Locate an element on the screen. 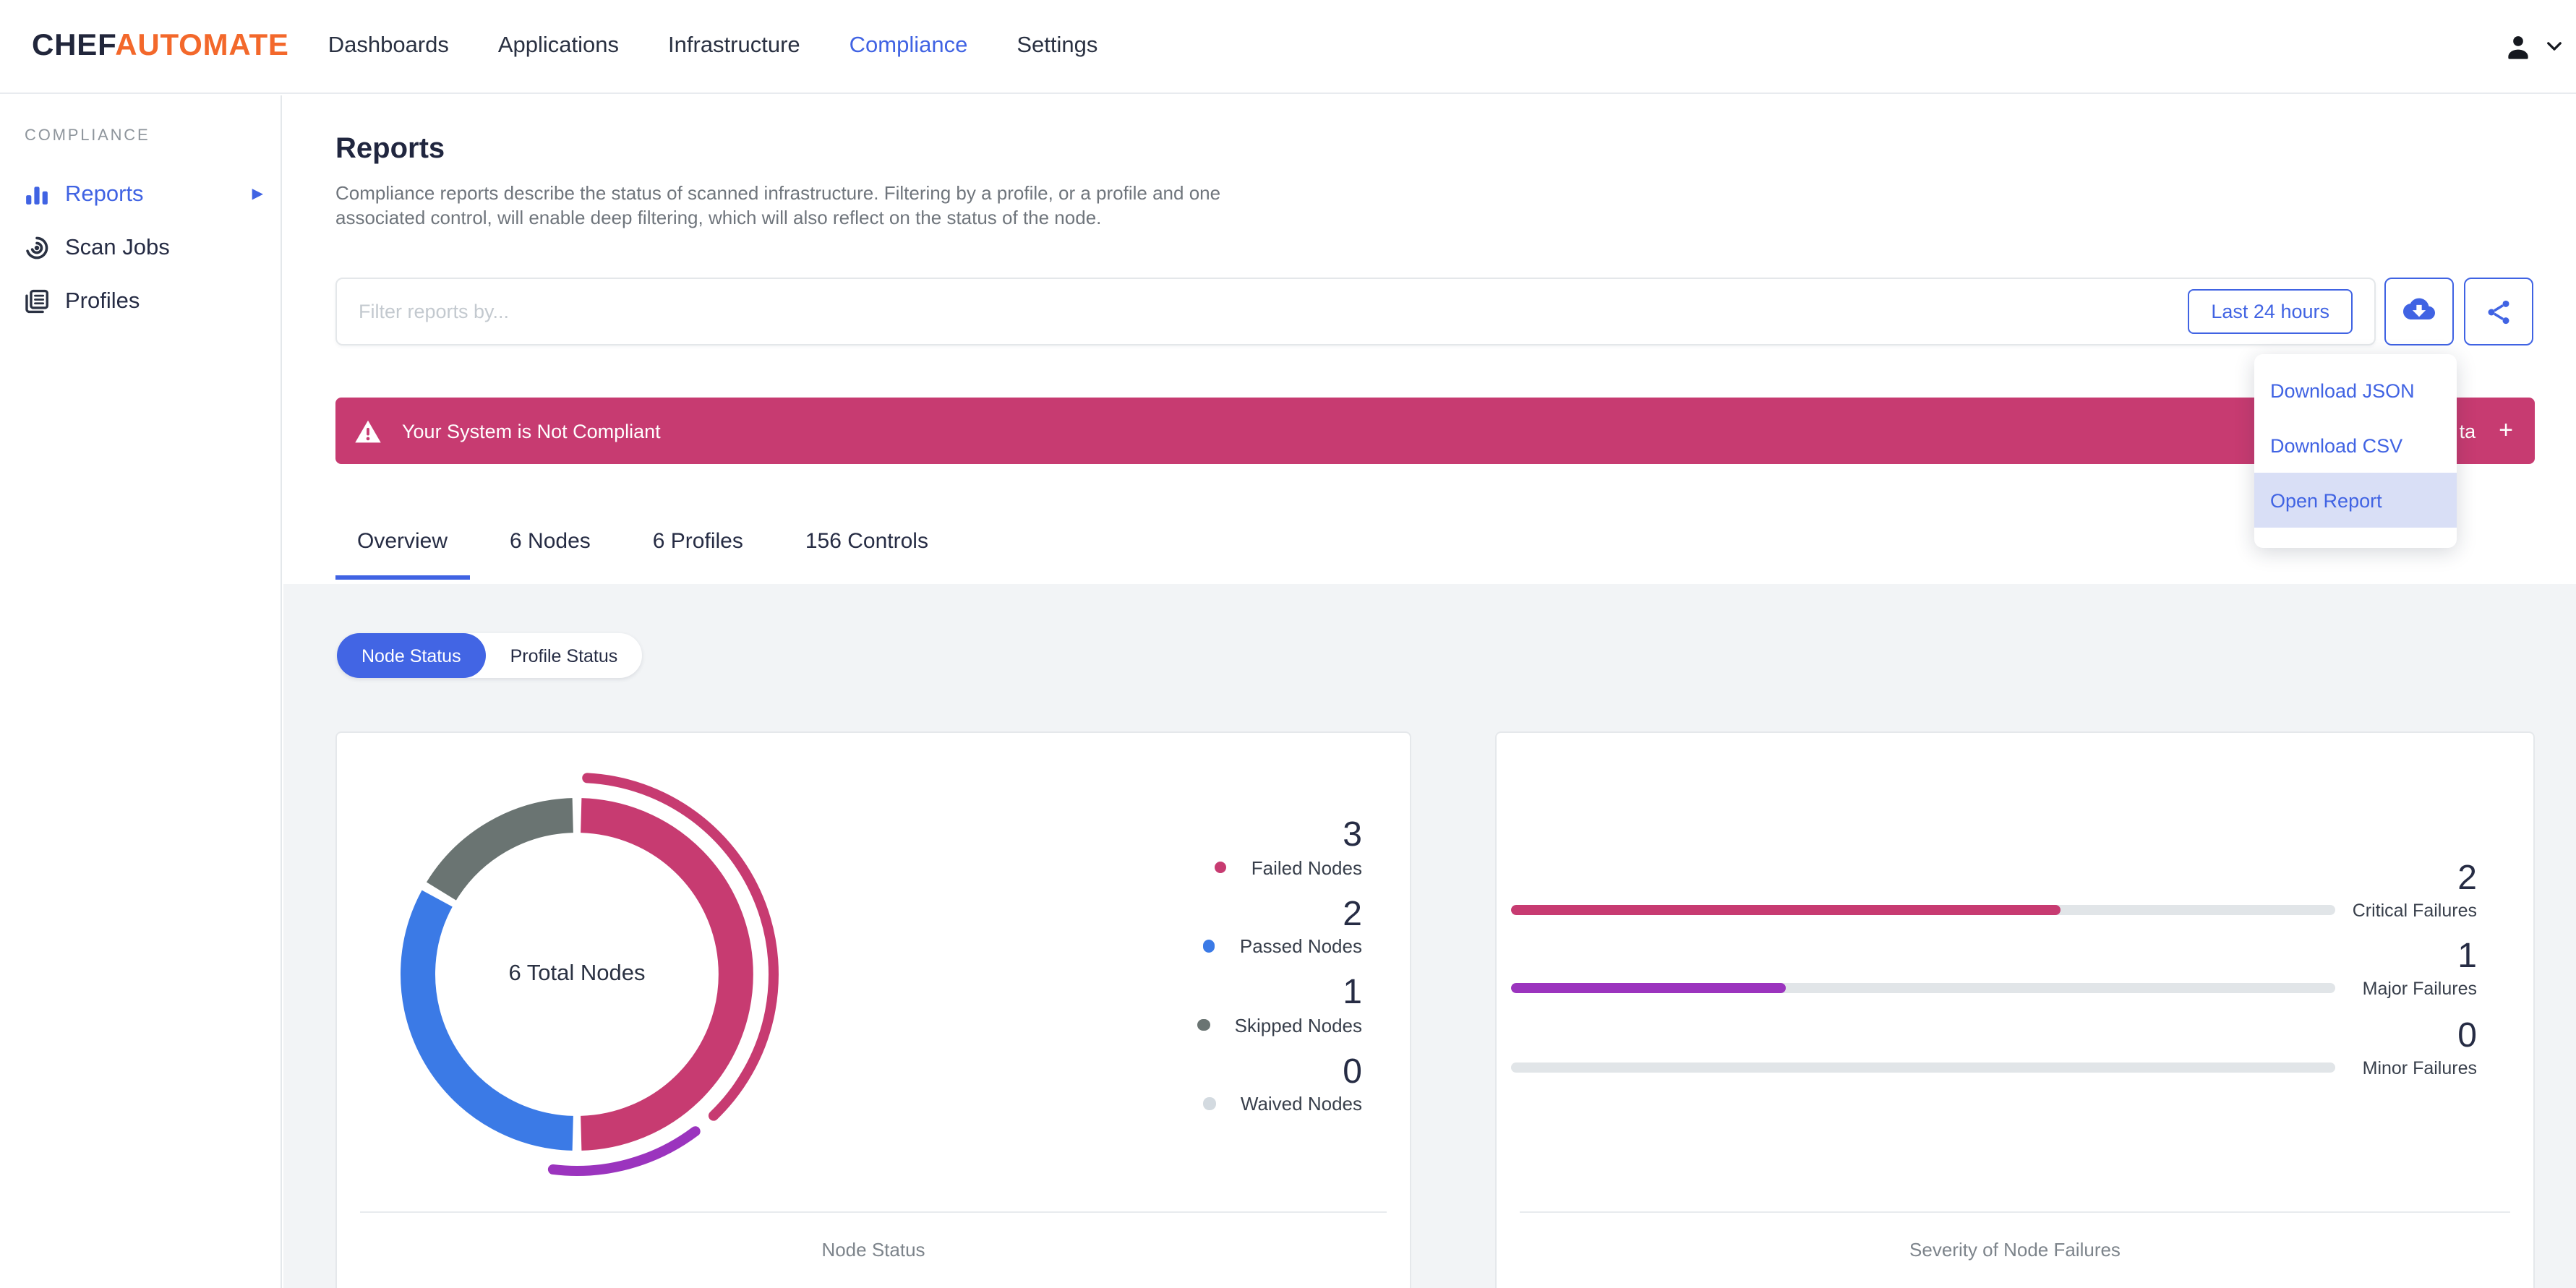 The width and height of the screenshot is (2576, 1288). nav-dashboards: Dashboards is located at coordinates (388, 46).